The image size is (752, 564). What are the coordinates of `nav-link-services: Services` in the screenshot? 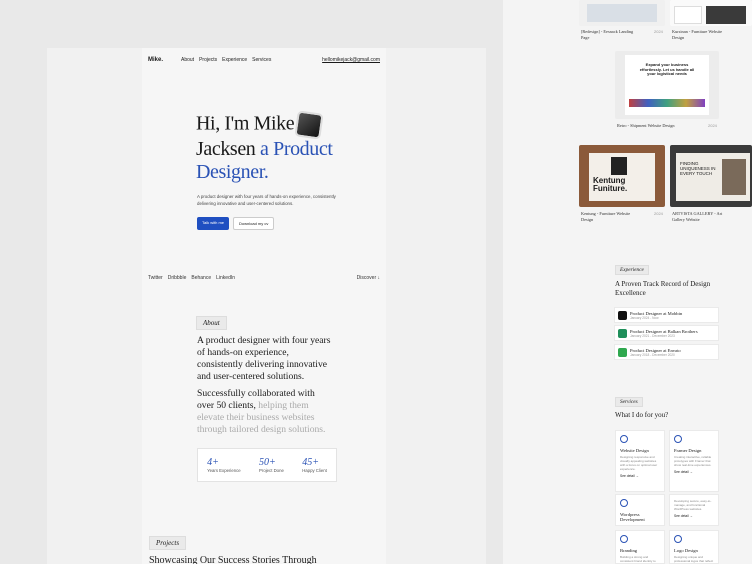 It's located at (261, 60).